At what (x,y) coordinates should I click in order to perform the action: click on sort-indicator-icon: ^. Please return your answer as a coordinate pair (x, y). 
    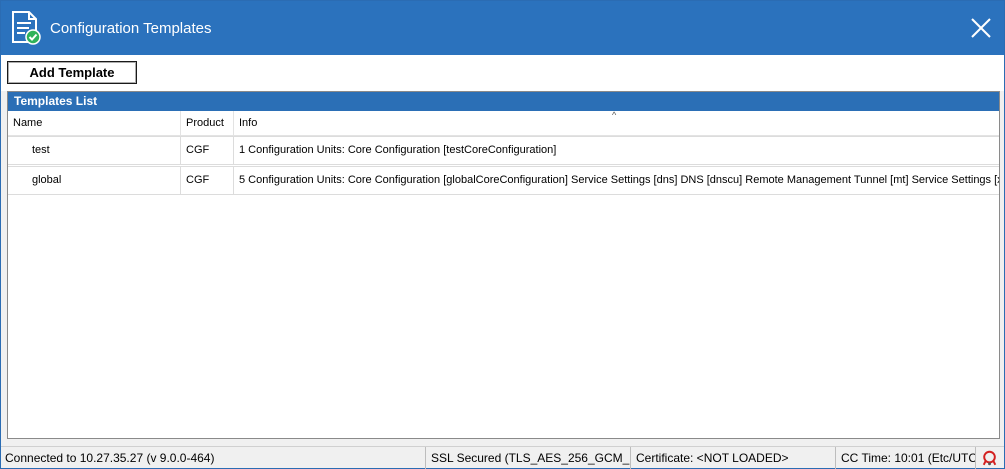
    Looking at the image, I should click on (614, 115).